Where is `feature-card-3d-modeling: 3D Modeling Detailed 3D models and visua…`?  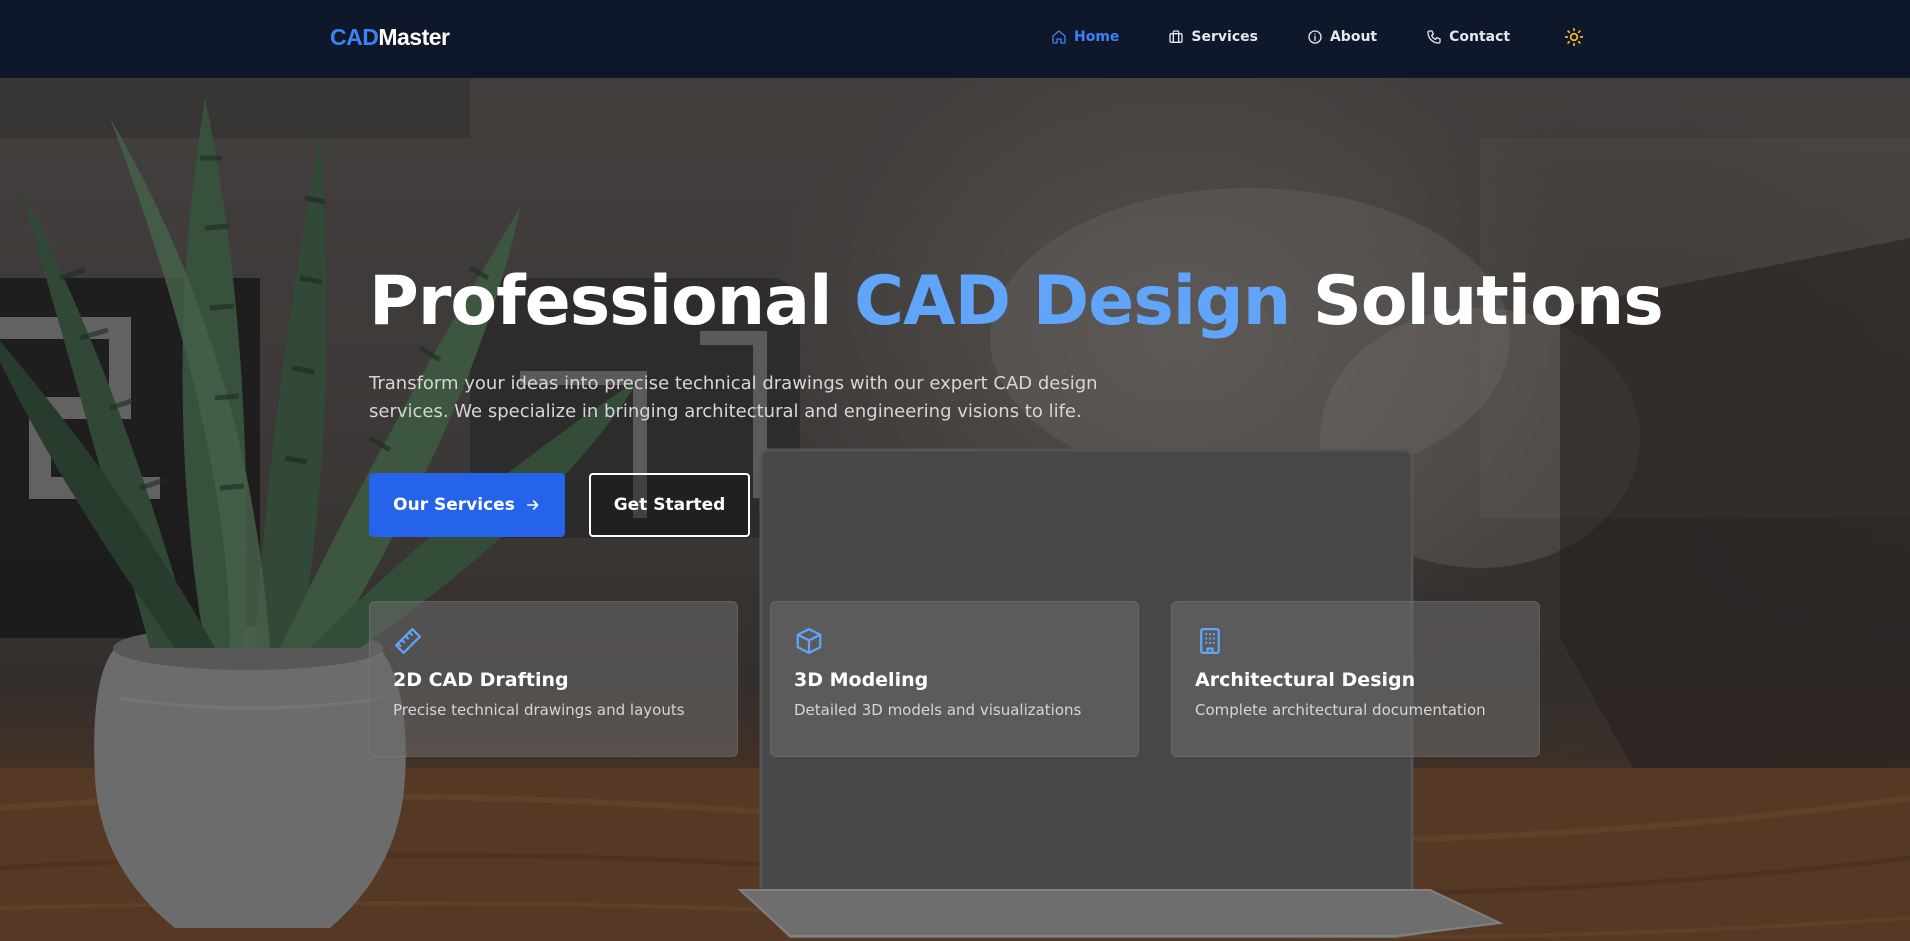
feature-card-3d-modeling: 3D Modeling Detailed 3D models and visua… is located at coordinates (954, 679).